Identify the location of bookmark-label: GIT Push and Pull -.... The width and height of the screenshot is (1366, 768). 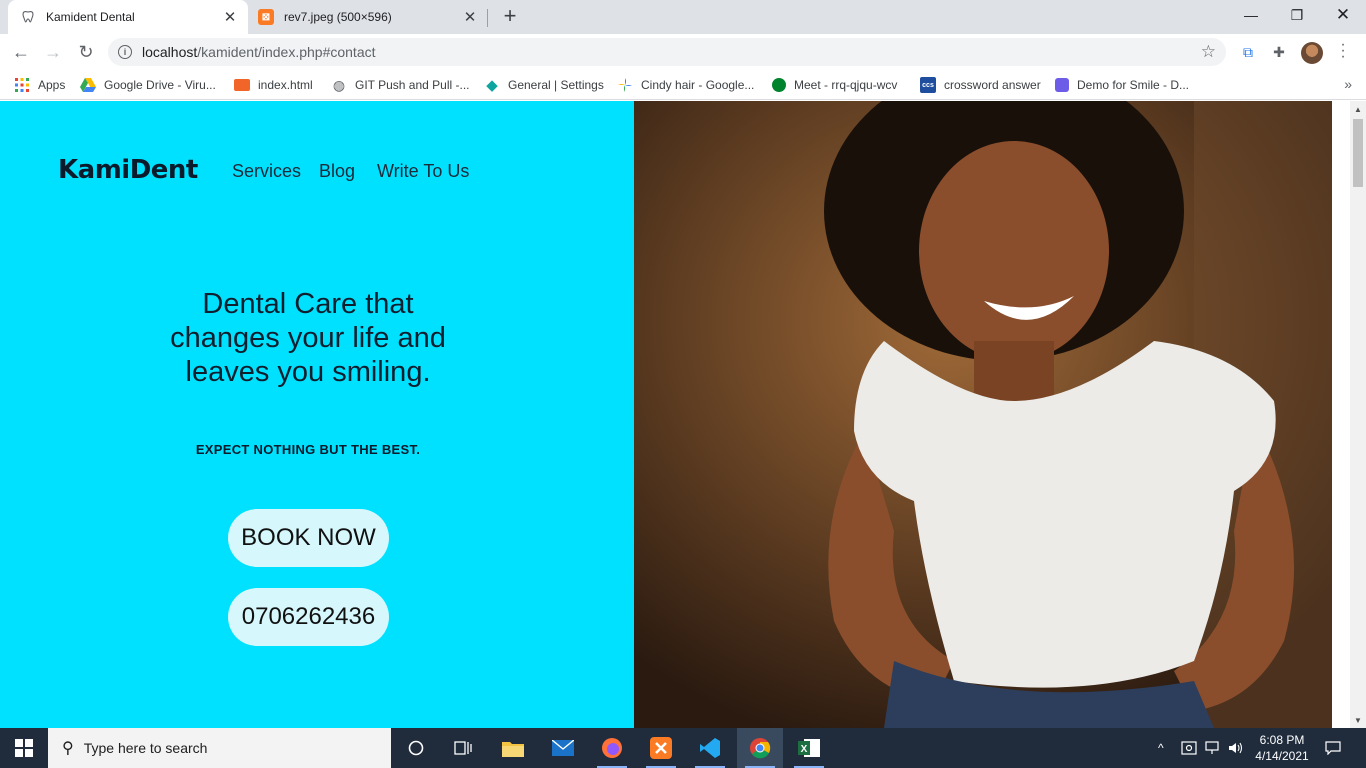
(412, 85).